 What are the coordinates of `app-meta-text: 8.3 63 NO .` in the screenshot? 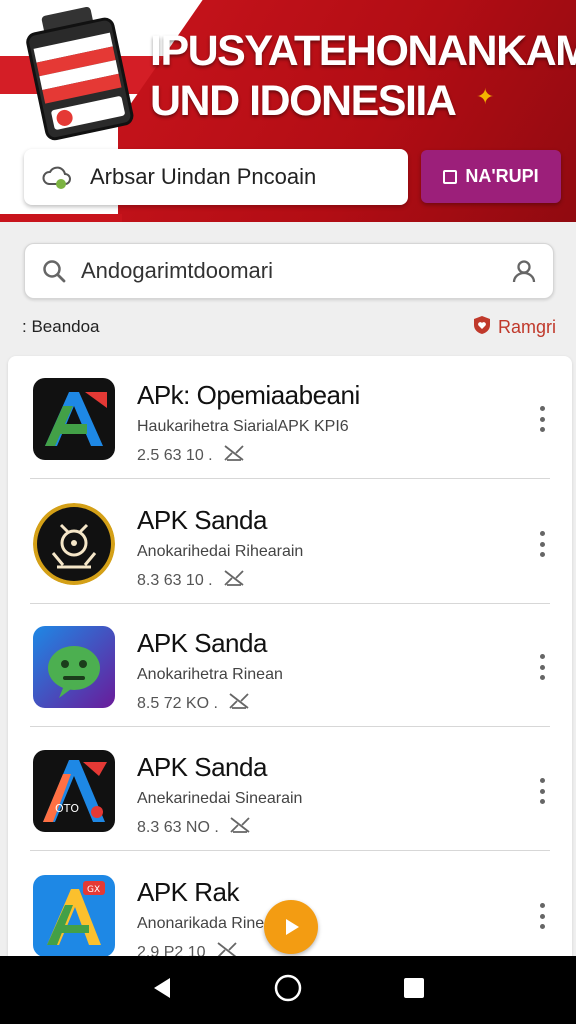 It's located at (178, 827).